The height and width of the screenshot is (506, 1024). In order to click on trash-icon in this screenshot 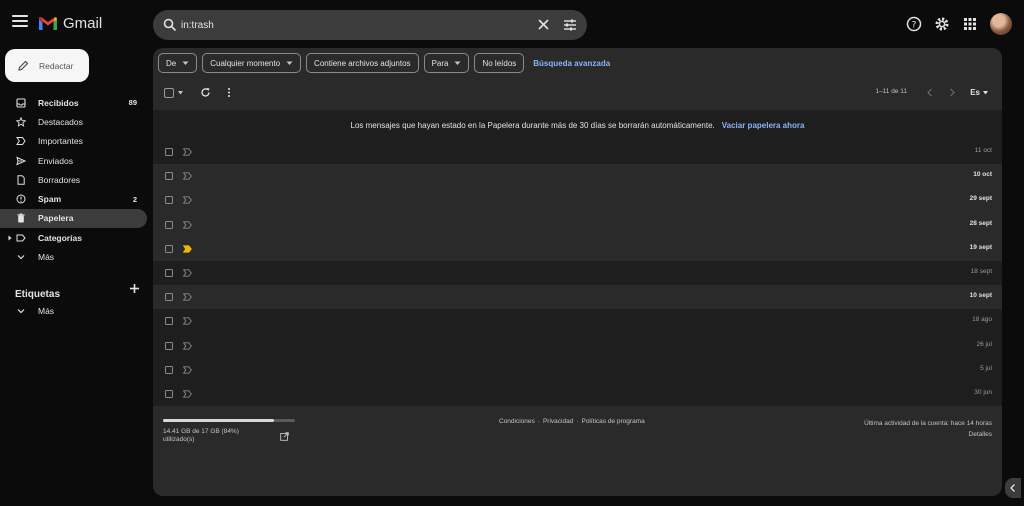, I will do `click(21, 218)`.